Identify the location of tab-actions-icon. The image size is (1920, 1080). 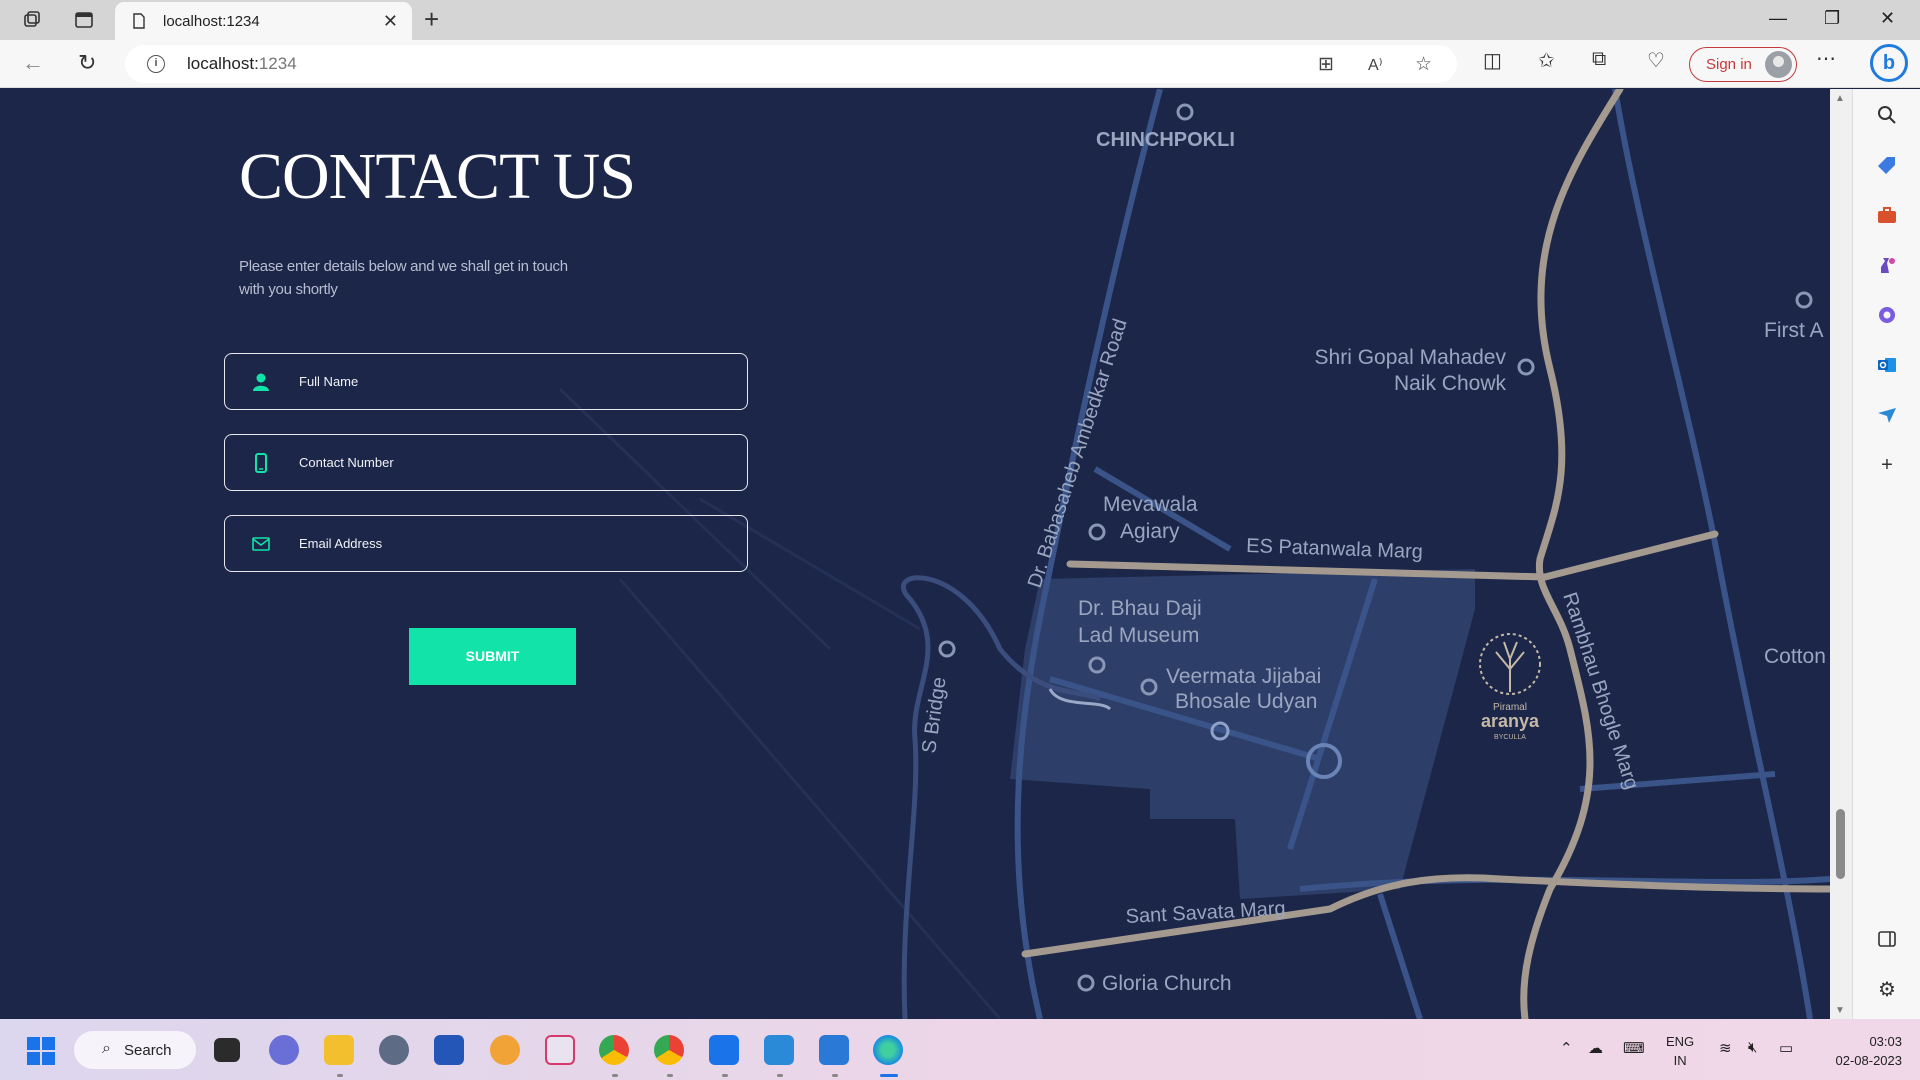
(84, 20).